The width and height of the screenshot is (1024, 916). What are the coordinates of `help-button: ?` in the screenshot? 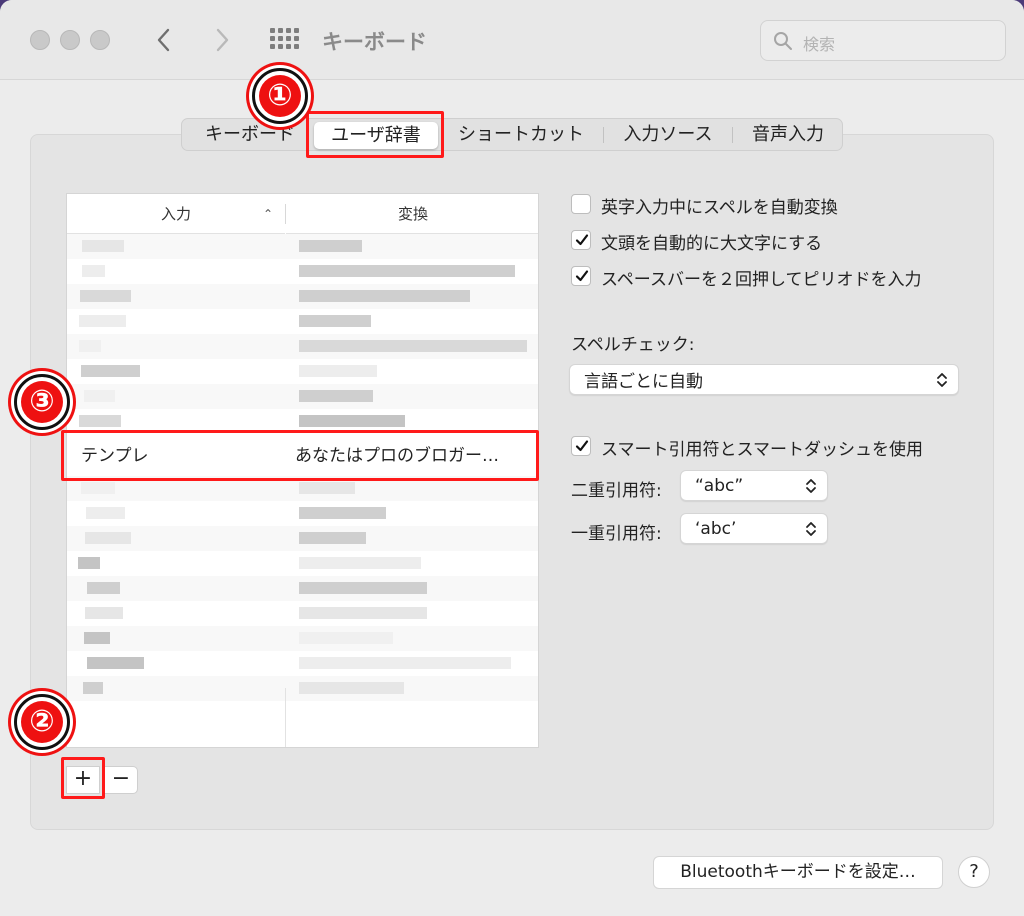 It's located at (974, 872).